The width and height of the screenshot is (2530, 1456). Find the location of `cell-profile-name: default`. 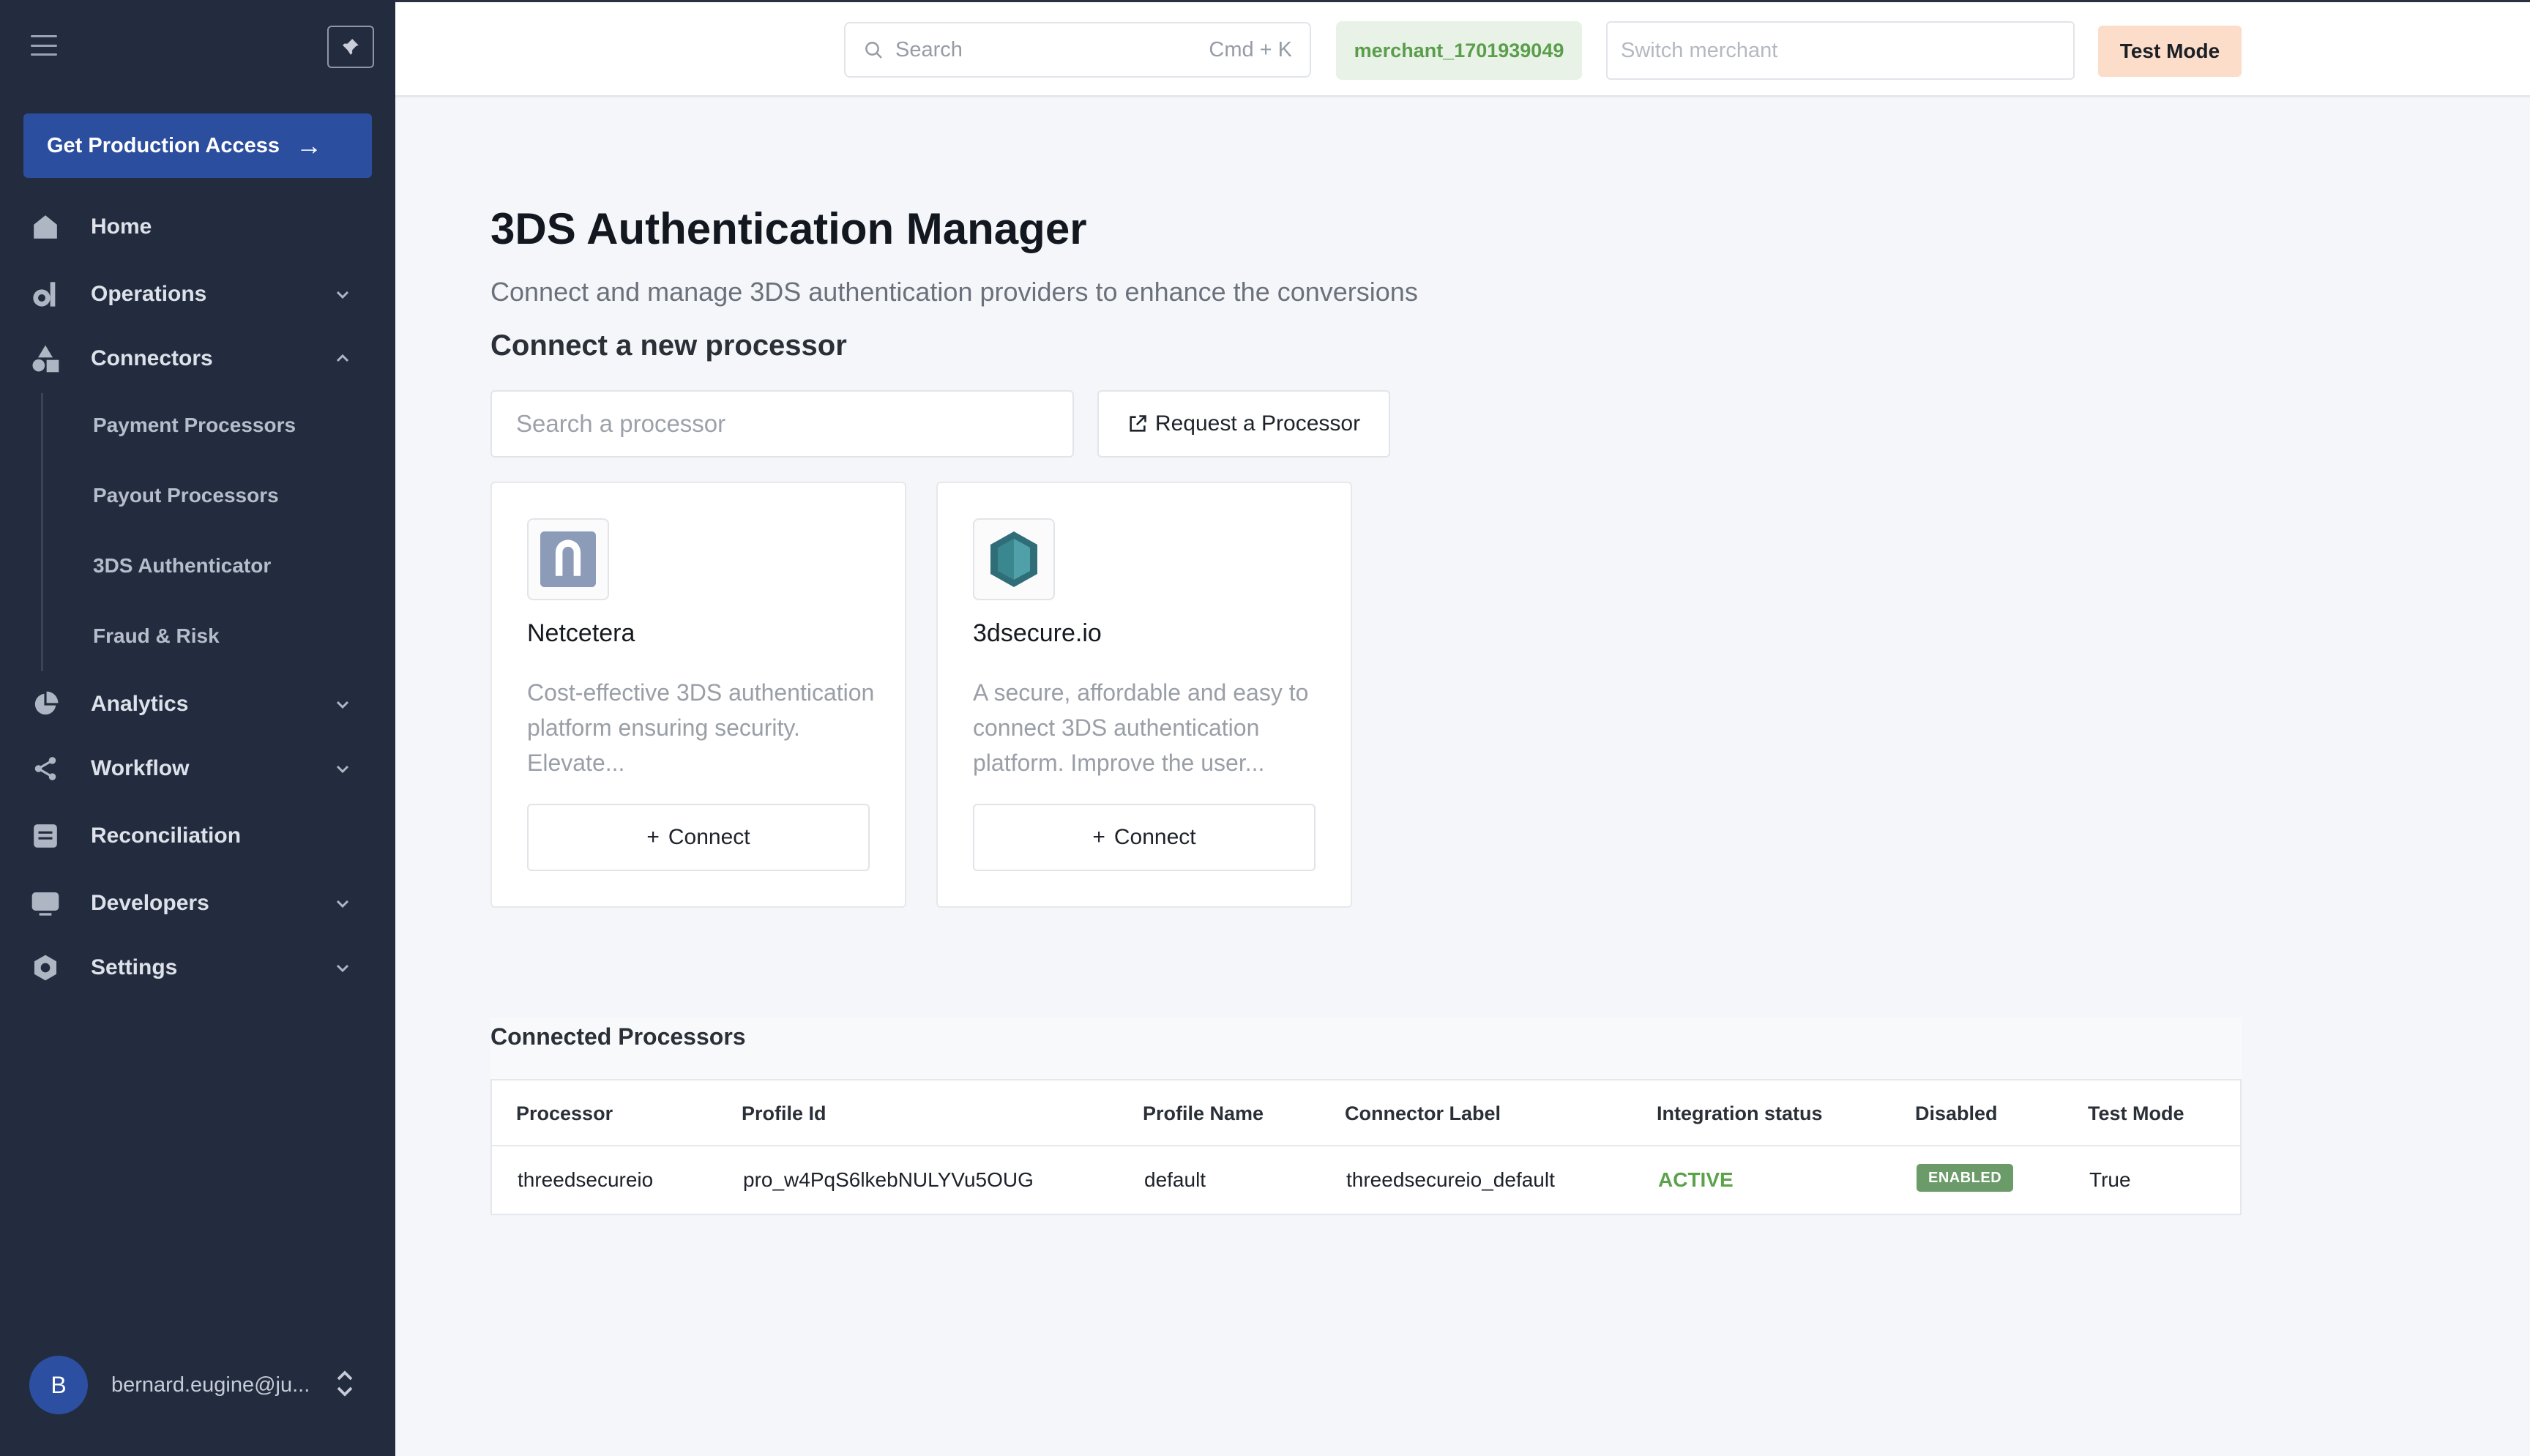

cell-profile-name: default is located at coordinates (1175, 1179).